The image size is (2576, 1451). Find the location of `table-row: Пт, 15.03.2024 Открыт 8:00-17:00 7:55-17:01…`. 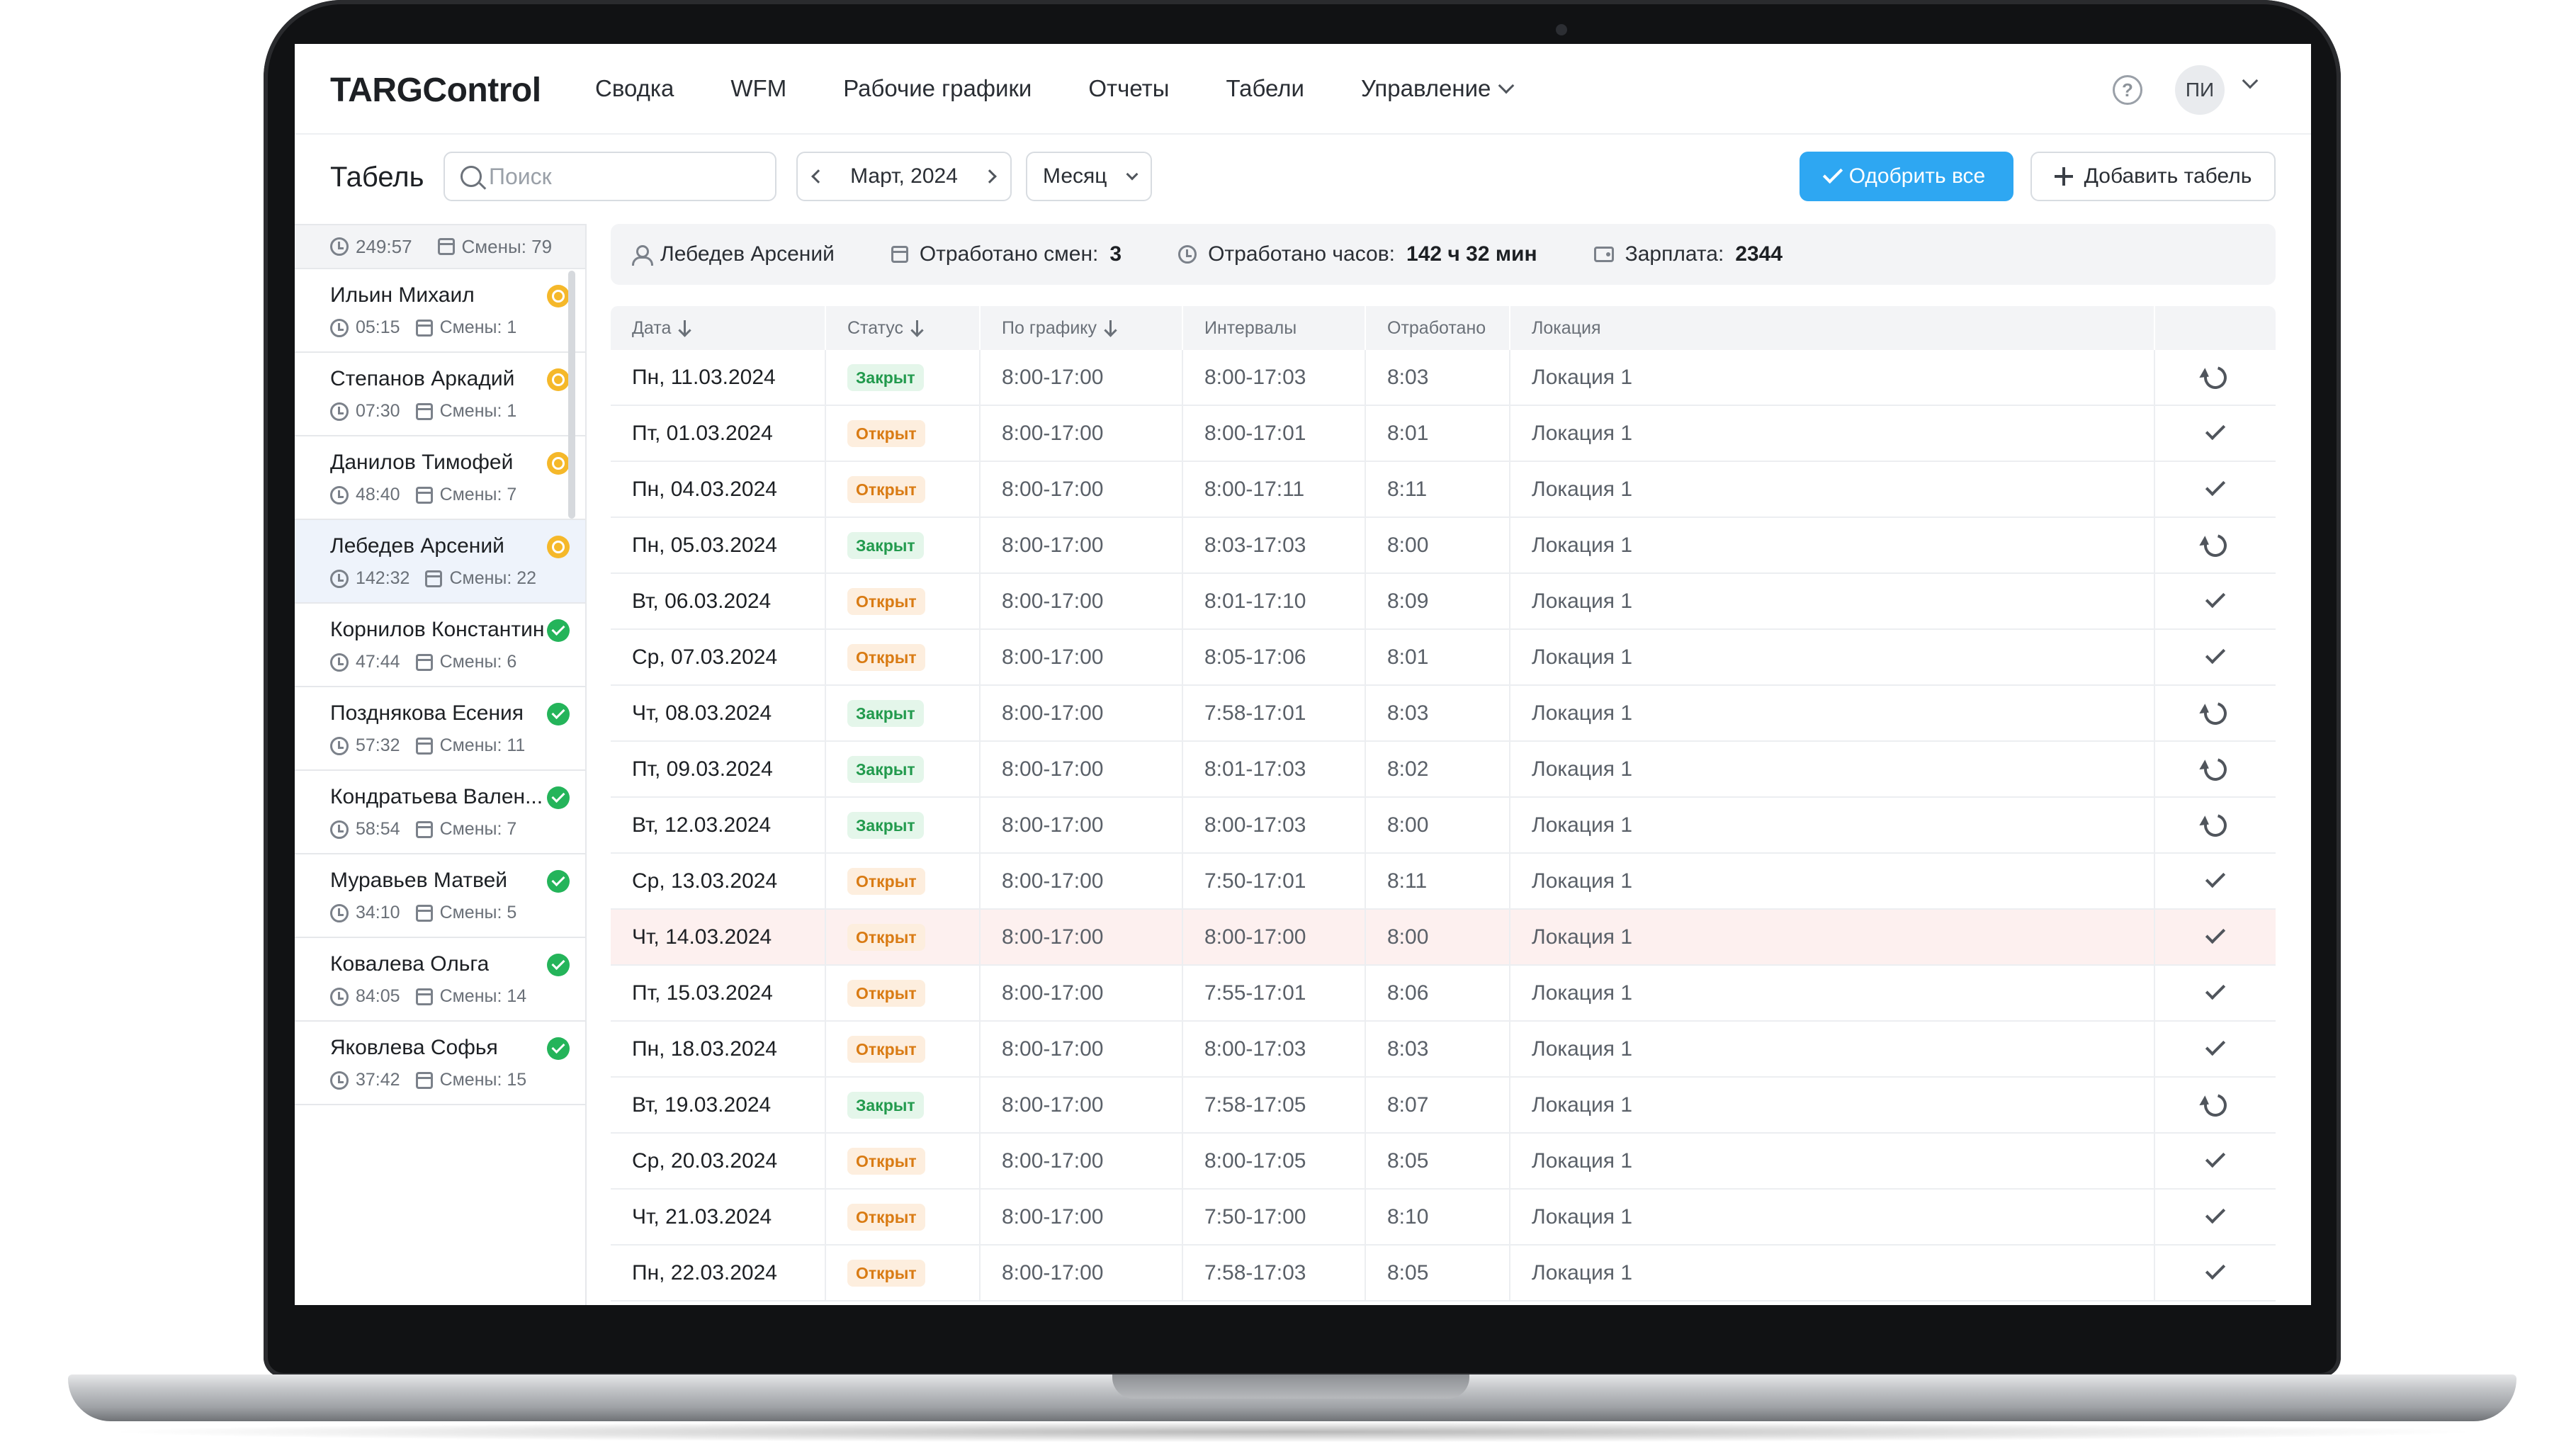

table-row: Пт, 15.03.2024 Открыт 8:00-17:00 7:55-17:01… is located at coordinates (1443, 994).